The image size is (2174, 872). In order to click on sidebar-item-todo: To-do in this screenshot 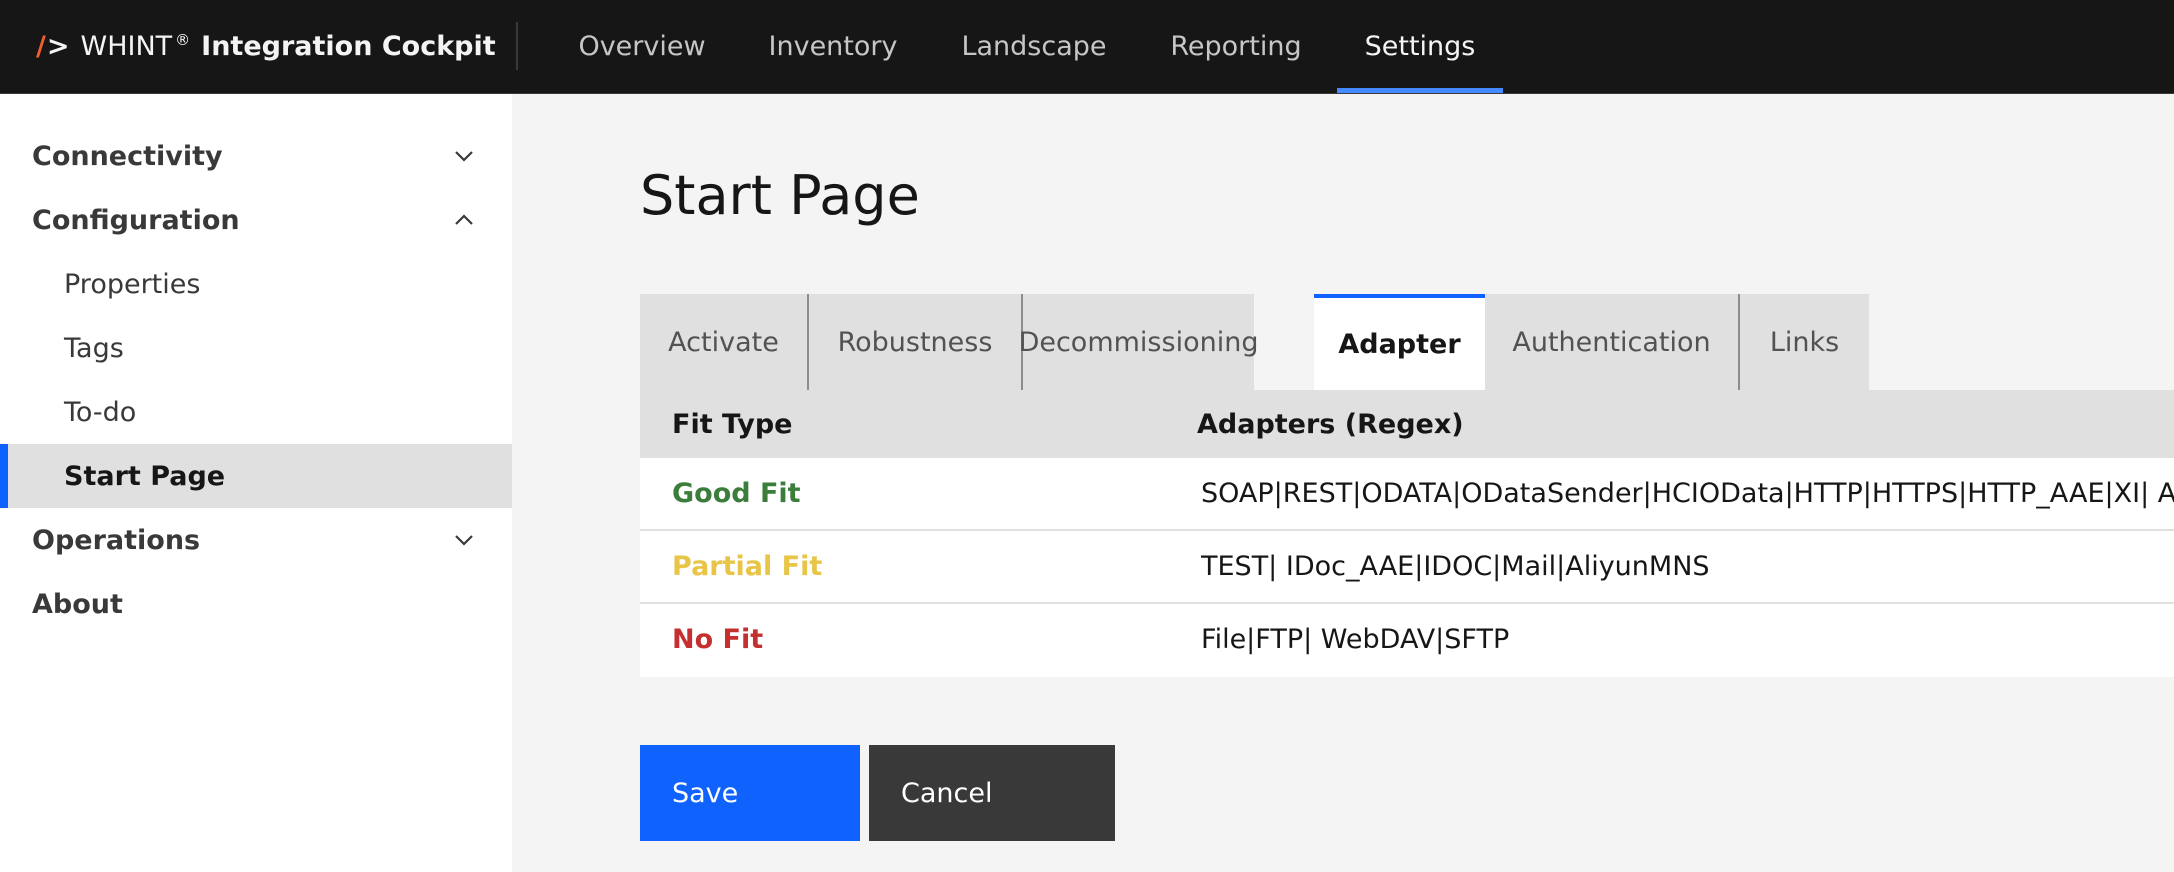, I will do `click(256, 412)`.